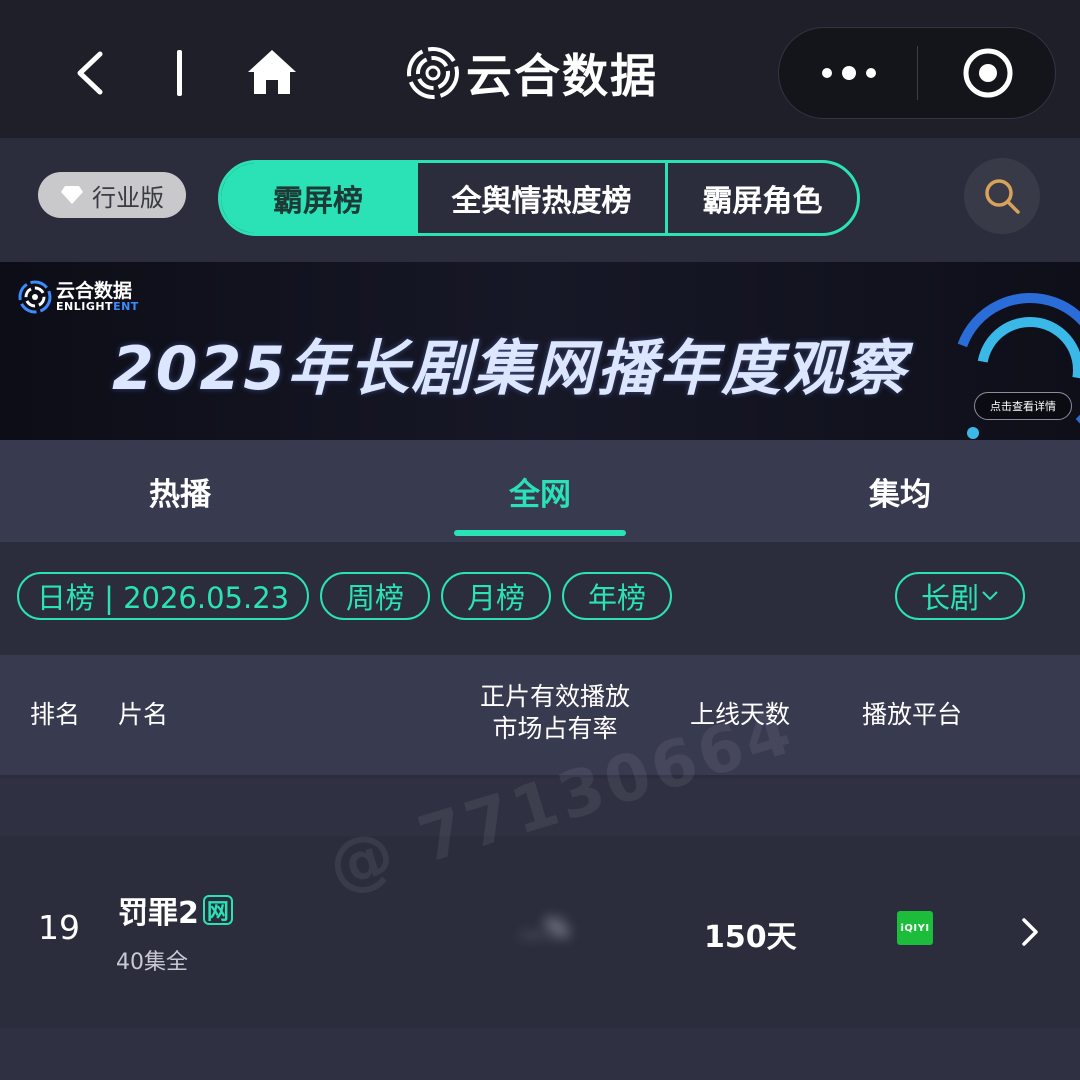 Image resolution: width=1080 pixels, height=1080 pixels. I want to click on chip-yearly: 年榜, so click(617, 596).